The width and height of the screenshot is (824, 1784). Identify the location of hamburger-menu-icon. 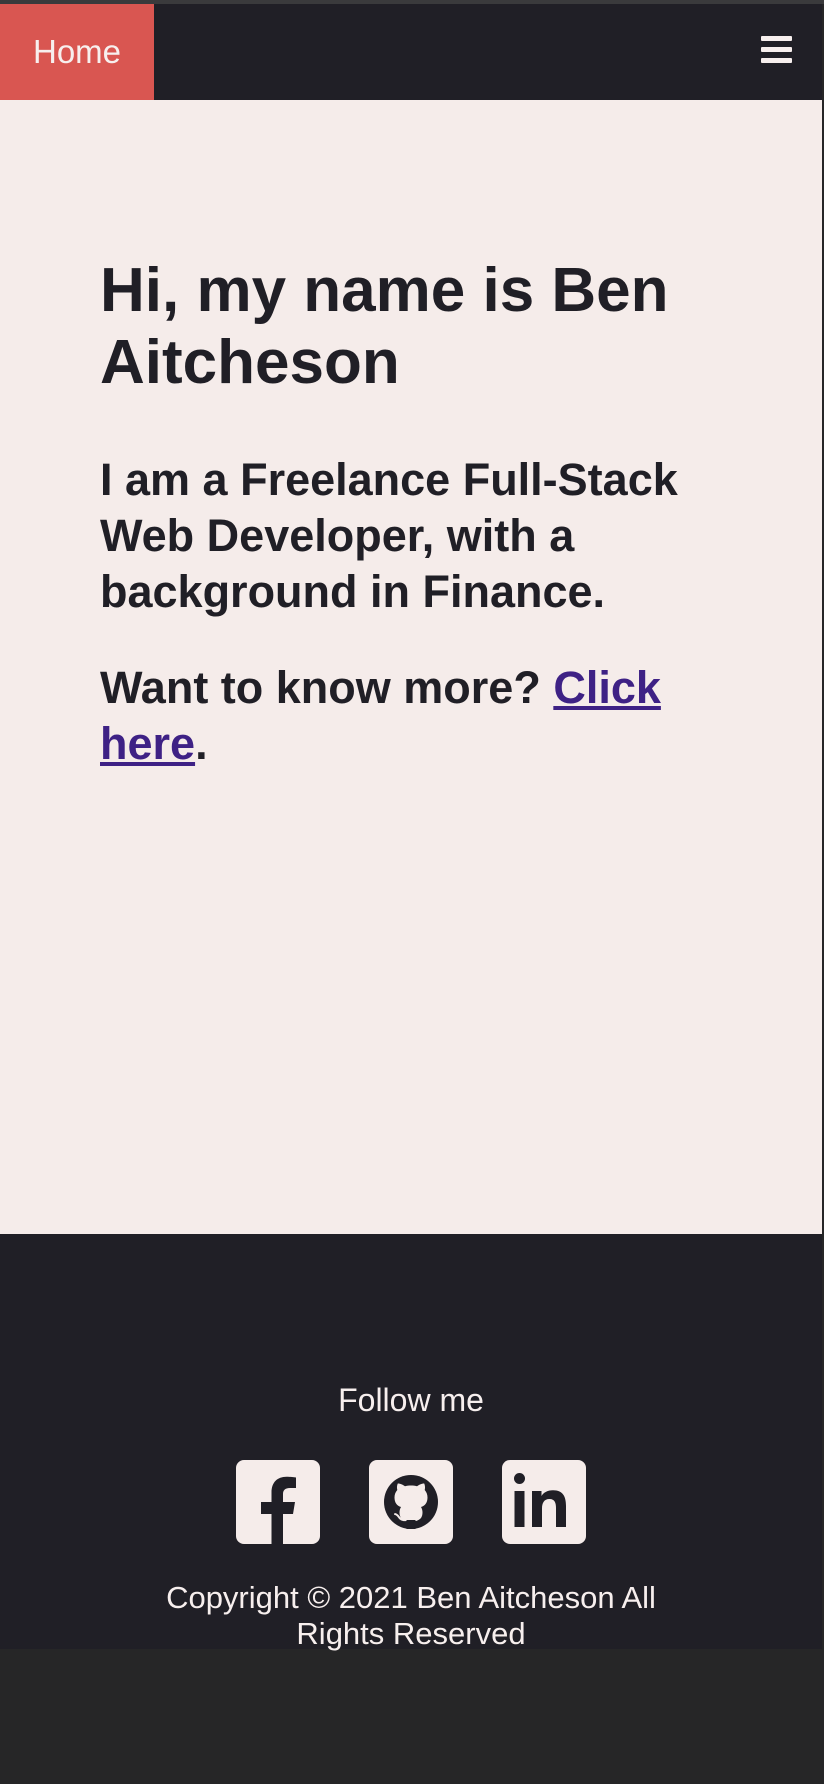
(776, 50).